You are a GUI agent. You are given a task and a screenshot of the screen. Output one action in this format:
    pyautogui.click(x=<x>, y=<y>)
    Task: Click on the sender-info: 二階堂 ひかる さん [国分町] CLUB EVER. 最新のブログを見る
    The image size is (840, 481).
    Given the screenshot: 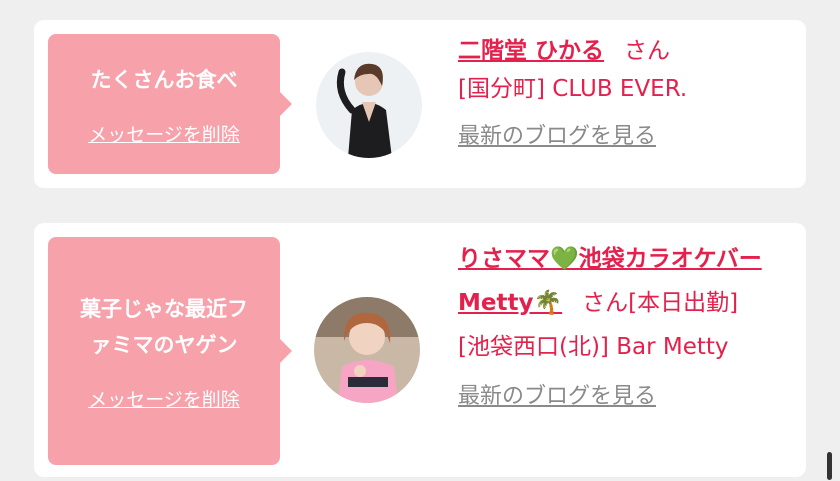 What is the action you would take?
    pyautogui.click(x=628, y=94)
    